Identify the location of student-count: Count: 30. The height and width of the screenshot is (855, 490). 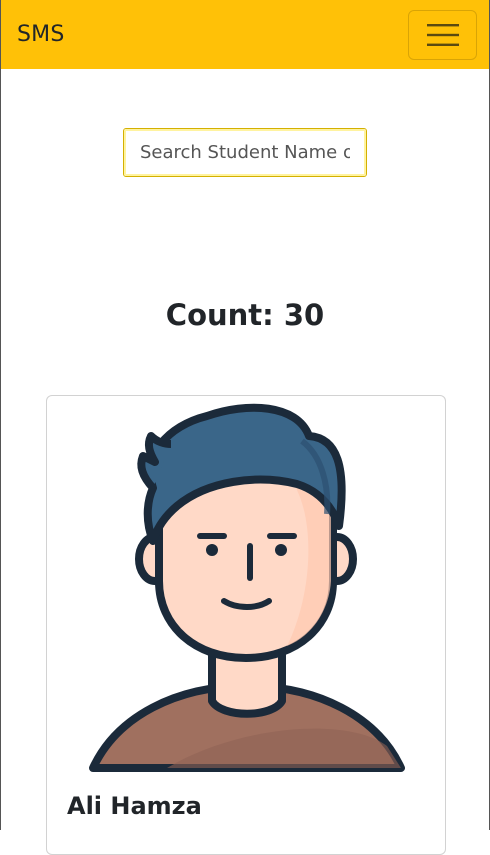
(245, 315).